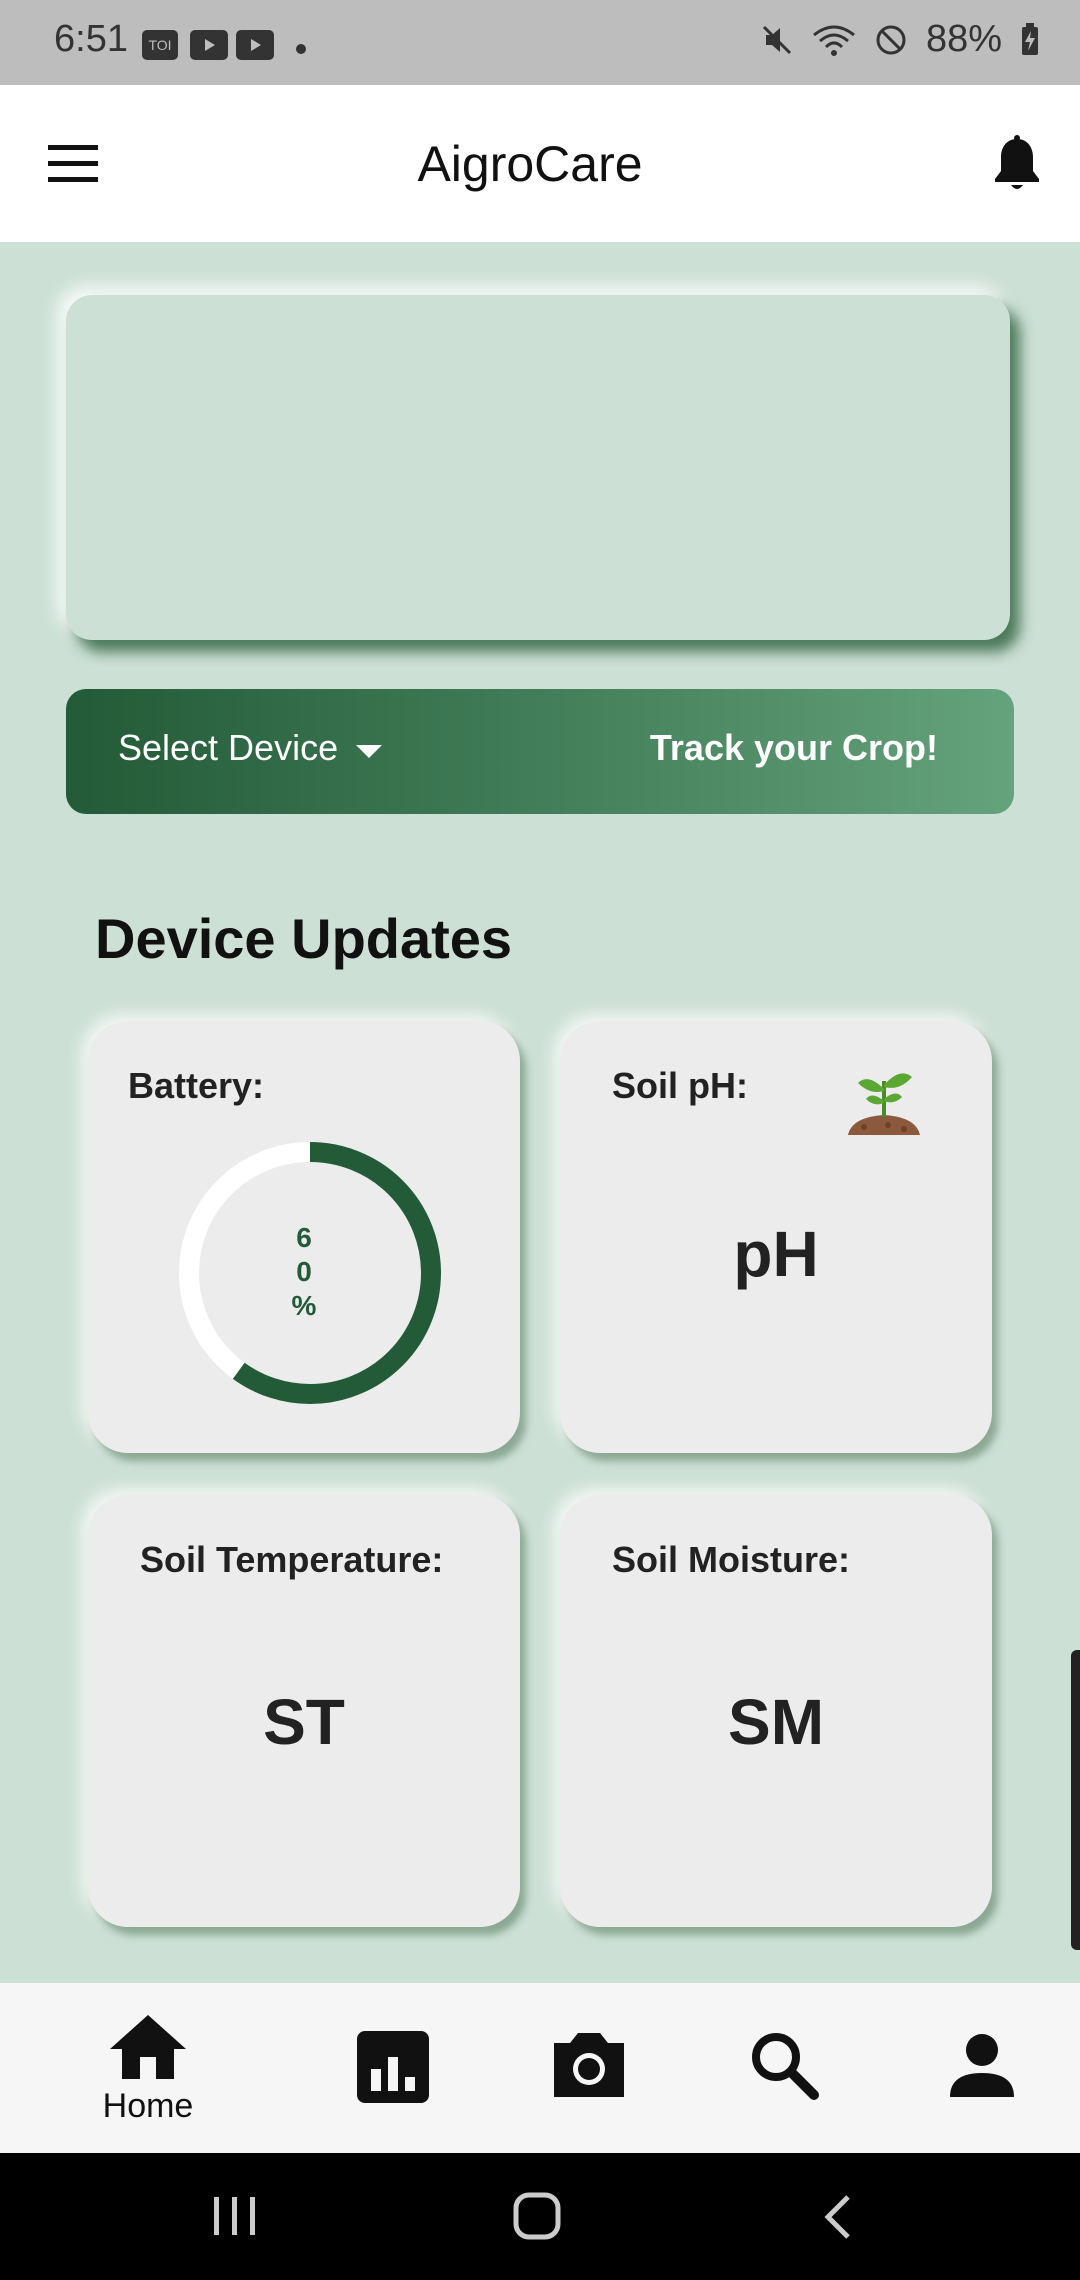 Image resolution: width=1080 pixels, height=2280 pixels. Describe the element at coordinates (794, 748) in the screenshot. I see `track-crop-button: Track your Crop!` at that location.